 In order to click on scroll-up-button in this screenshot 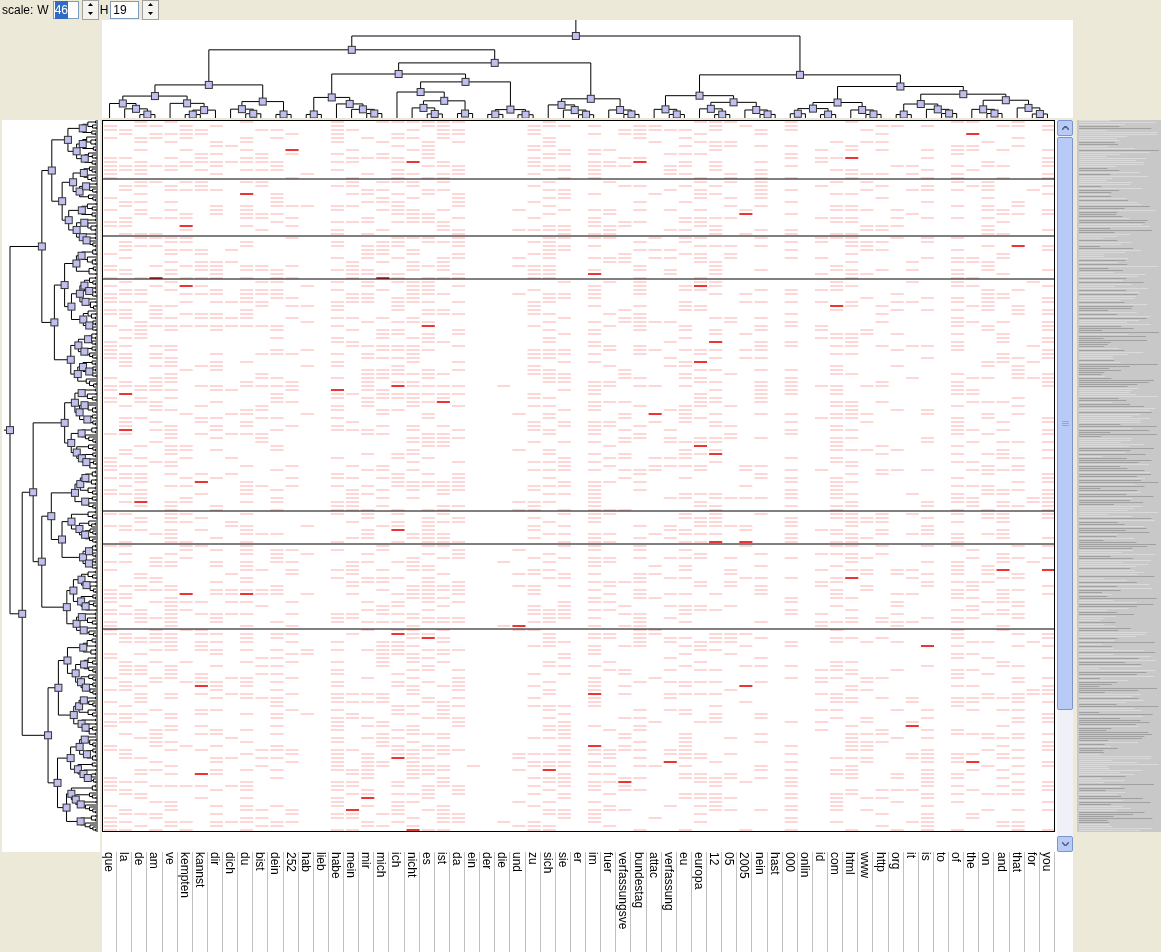, I will do `click(1065, 128)`.